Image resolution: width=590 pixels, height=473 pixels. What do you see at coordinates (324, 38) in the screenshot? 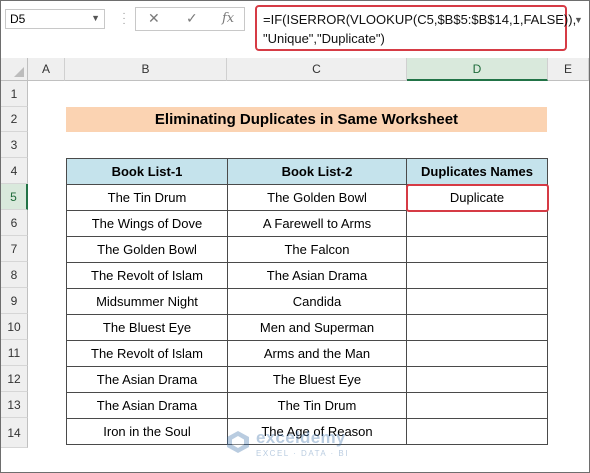
I see `formula-line-2: "Unique","Duplicate")` at bounding box center [324, 38].